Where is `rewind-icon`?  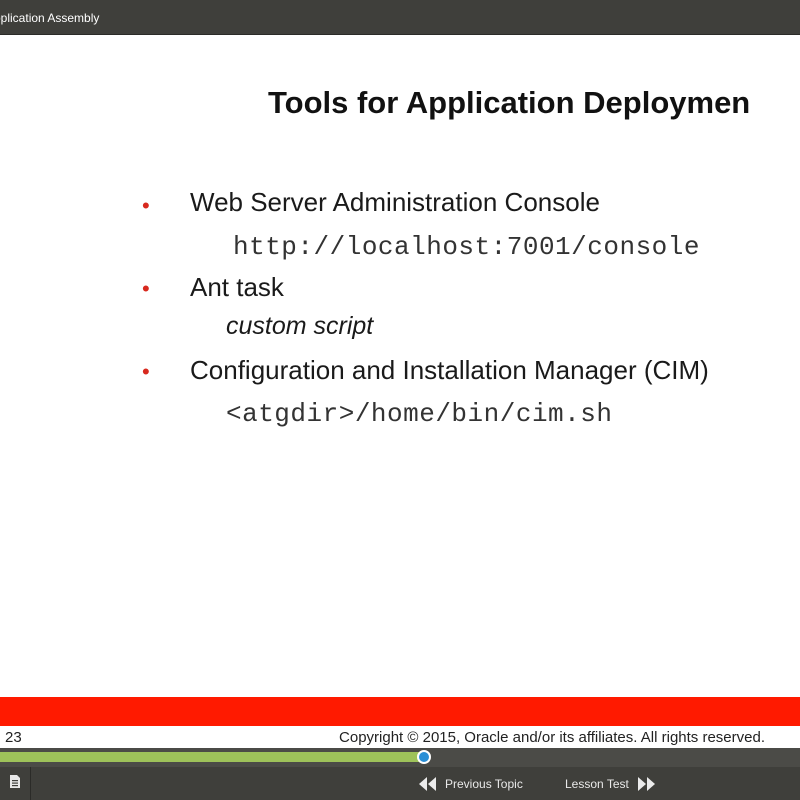 rewind-icon is located at coordinates (428, 784).